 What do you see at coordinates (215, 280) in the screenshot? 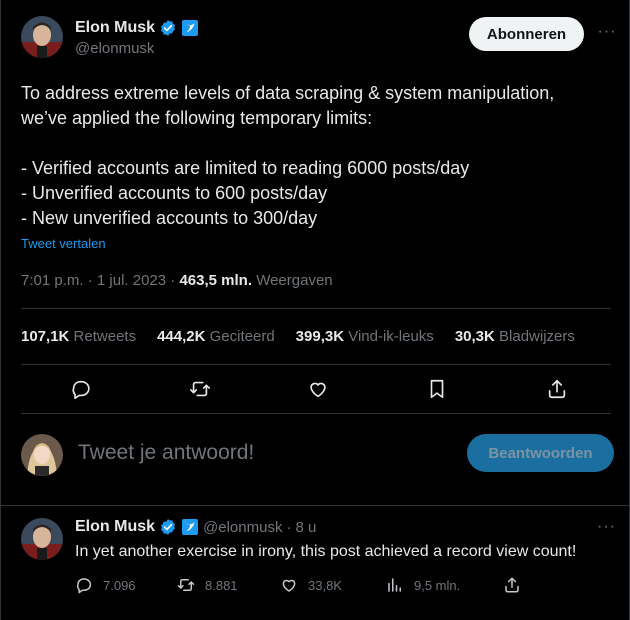
I see `views-count: 463,5 mln.` at bounding box center [215, 280].